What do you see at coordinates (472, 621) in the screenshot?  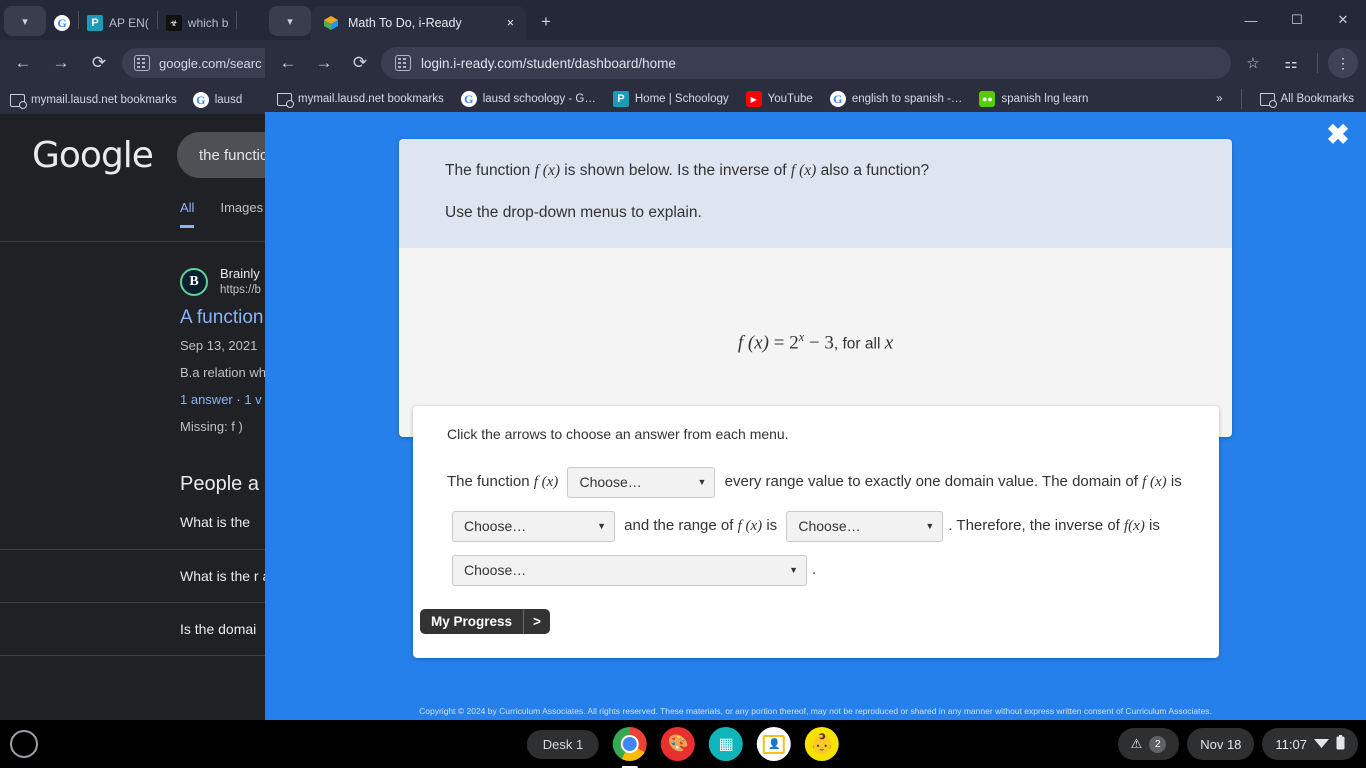 I see `my-progress-label: My Progress` at bounding box center [472, 621].